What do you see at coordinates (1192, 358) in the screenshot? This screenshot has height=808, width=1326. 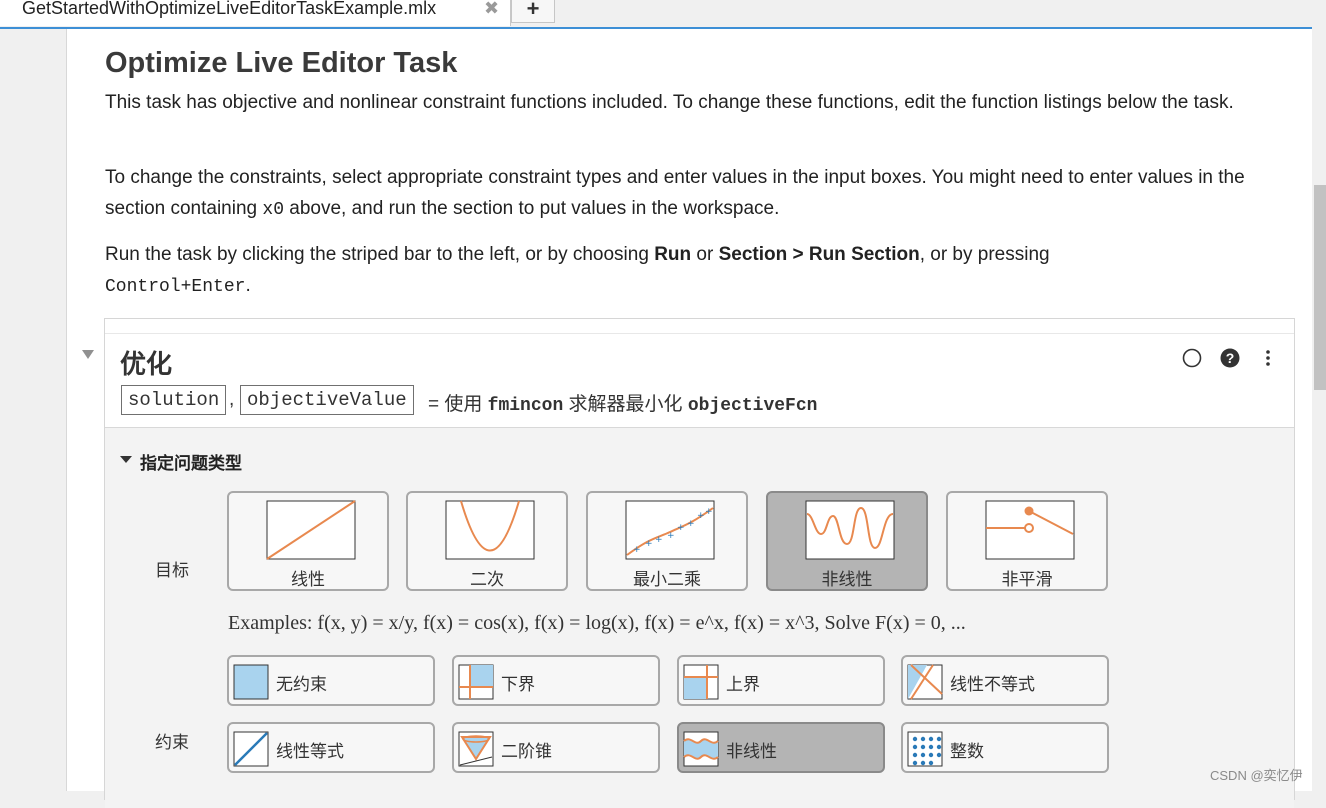 I see `circle-outline-icon` at bounding box center [1192, 358].